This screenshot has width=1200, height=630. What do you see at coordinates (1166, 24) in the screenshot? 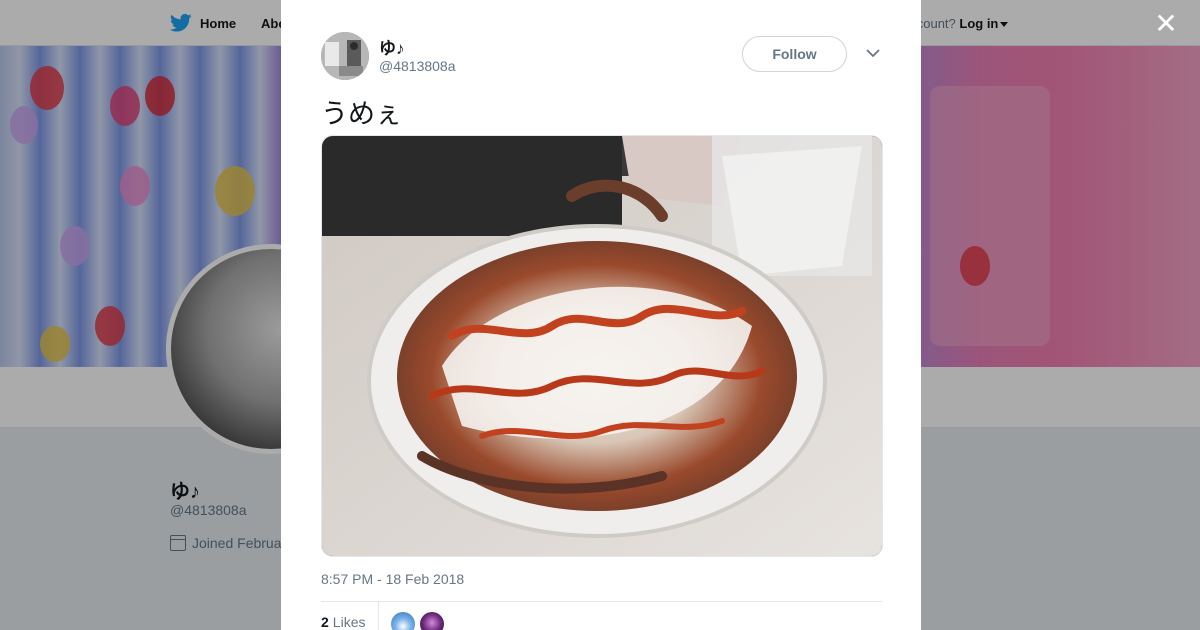
I see `close-icon: ✕` at bounding box center [1166, 24].